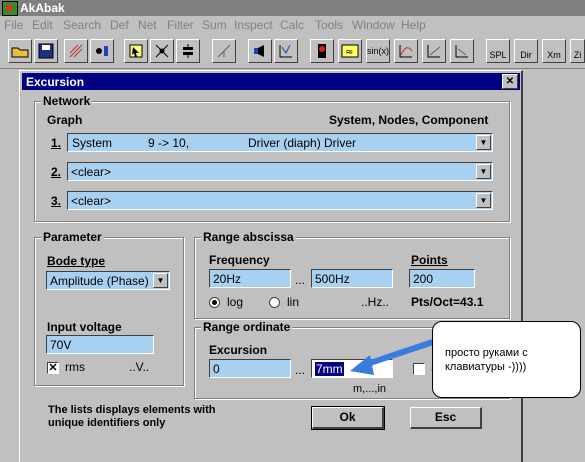 The height and width of the screenshot is (462, 585). Describe the element at coordinates (329, 25) in the screenshot. I see `menu-tools: Tools` at that location.